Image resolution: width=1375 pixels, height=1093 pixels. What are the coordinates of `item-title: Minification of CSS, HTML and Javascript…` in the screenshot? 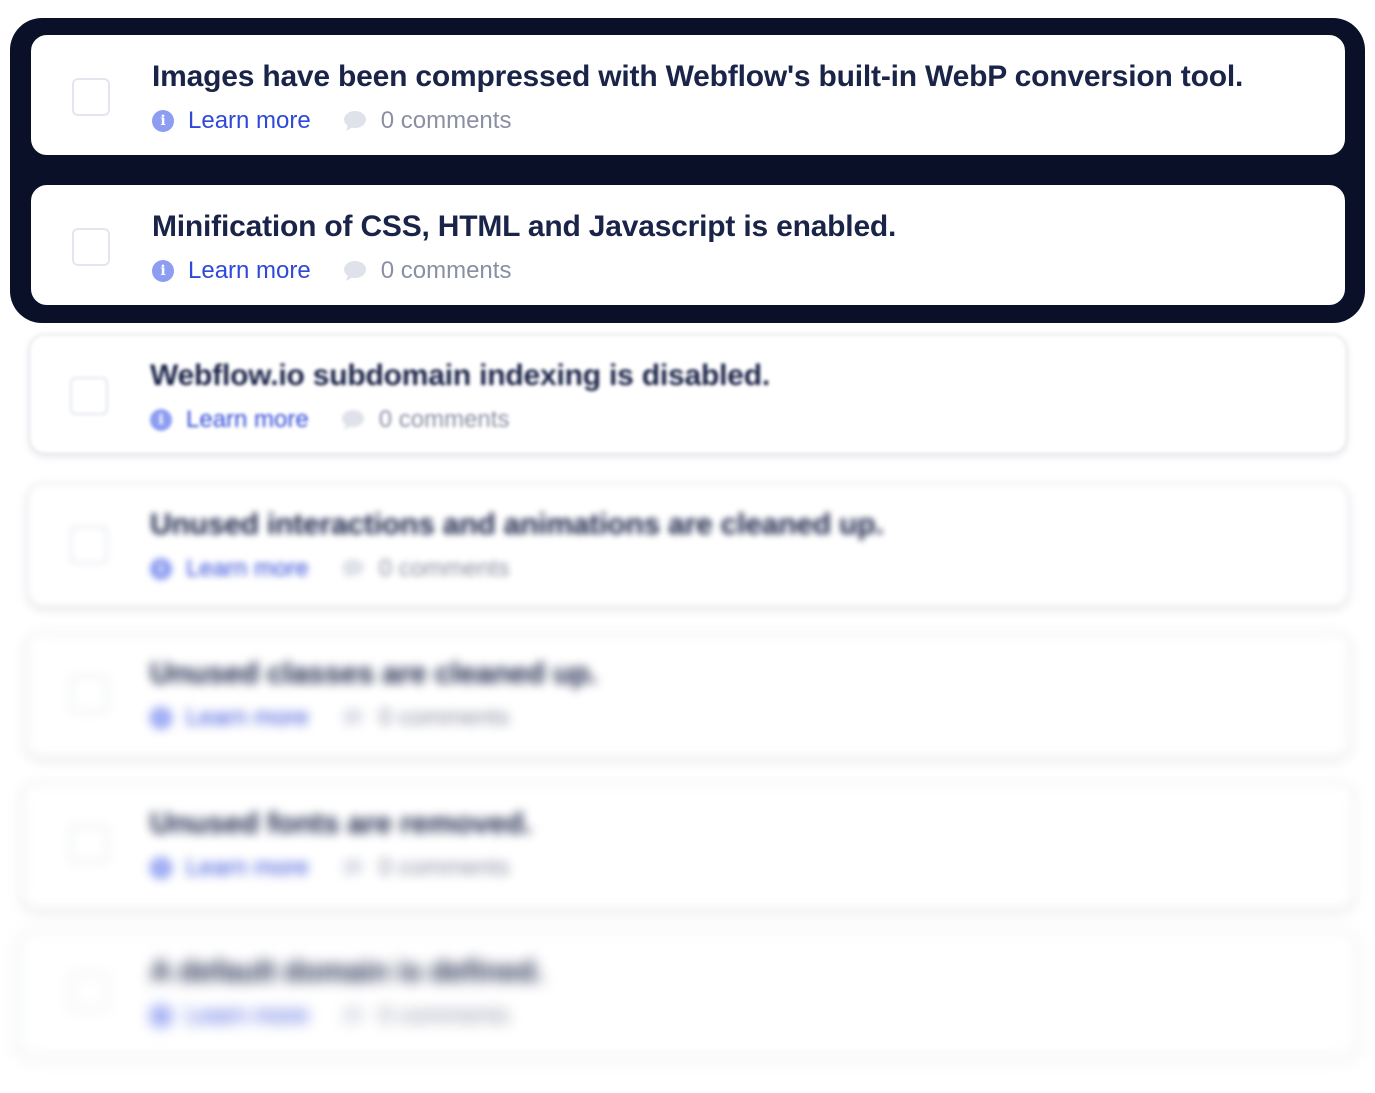 It's located at (524, 226).